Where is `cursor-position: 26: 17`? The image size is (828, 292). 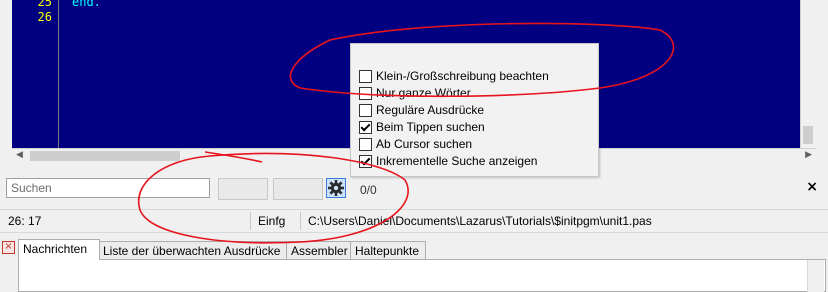 cursor-position: 26: 17 is located at coordinates (25, 221).